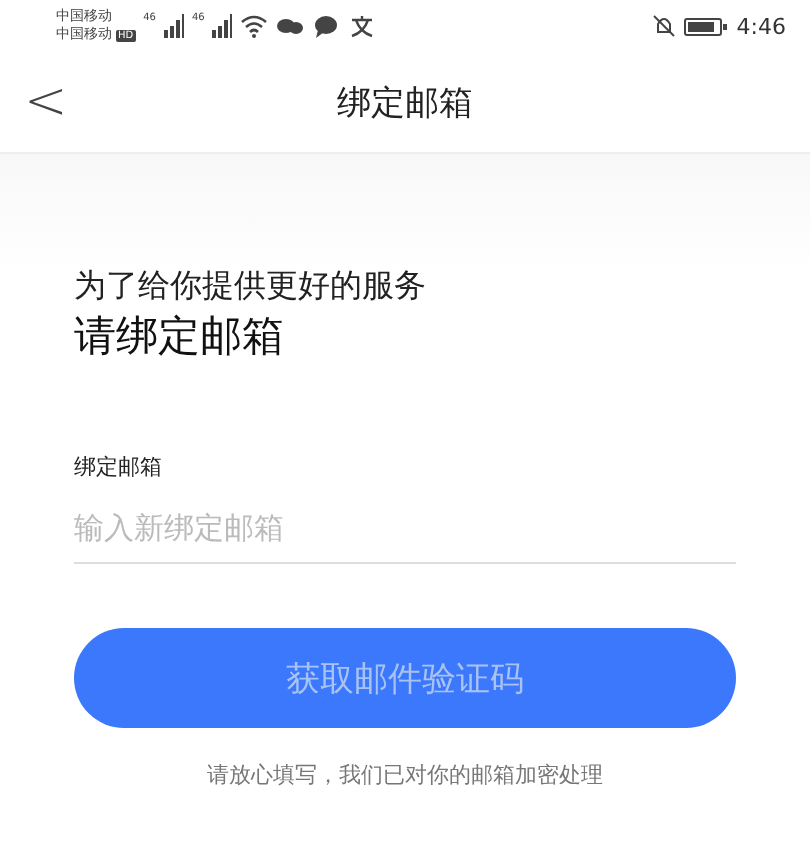  Describe the element at coordinates (362, 26) in the screenshot. I see `translate-icon` at that location.